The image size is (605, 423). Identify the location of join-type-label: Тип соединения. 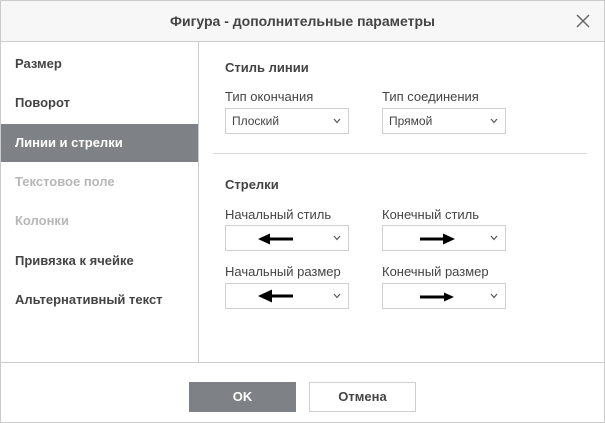
(430, 96).